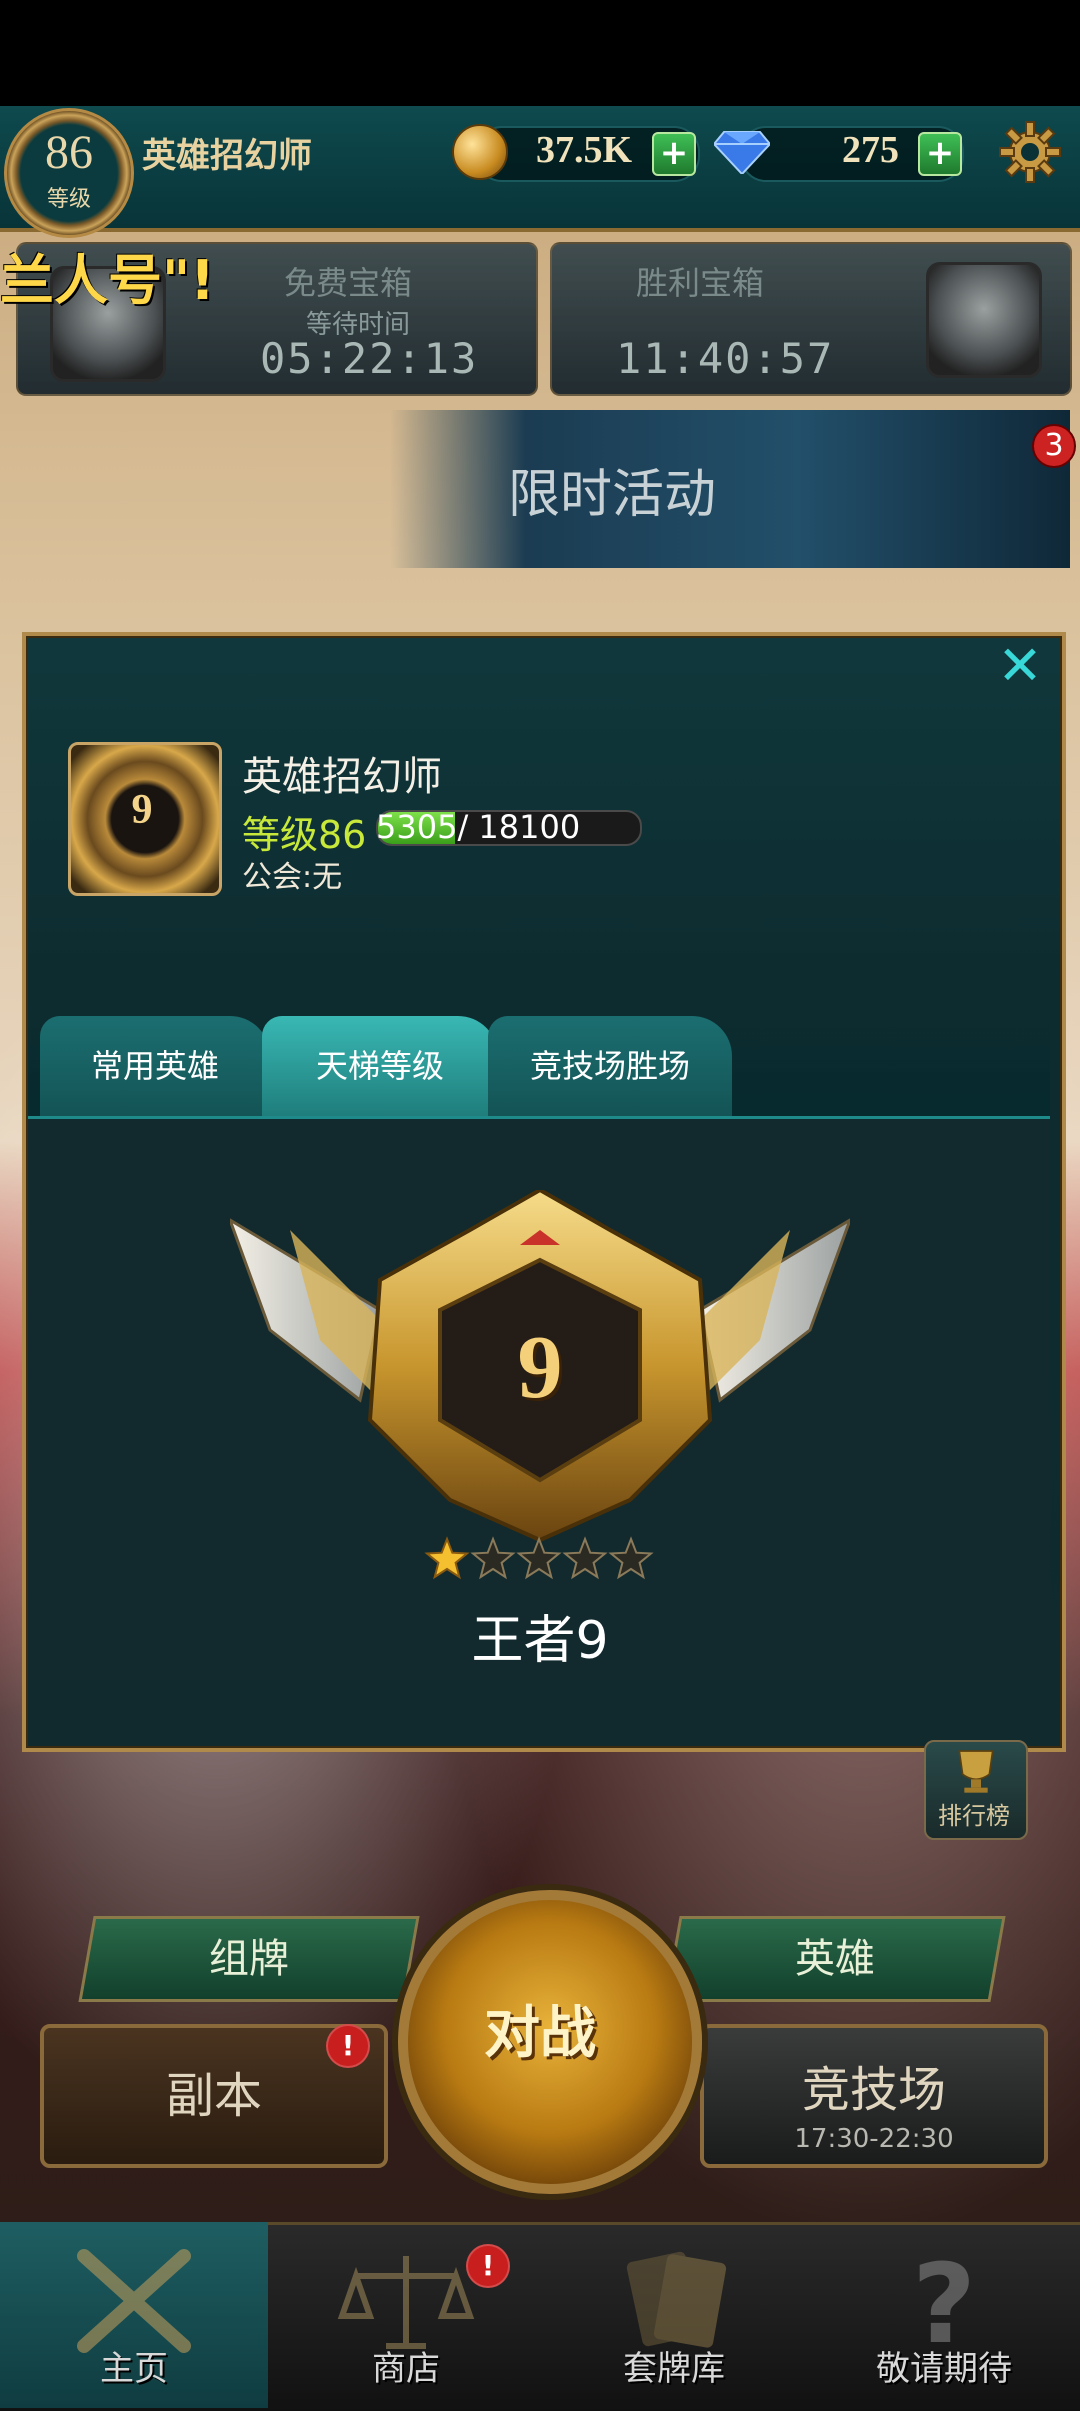  What do you see at coordinates (584, 150) in the screenshot?
I see `coin-value: 37.5K` at bounding box center [584, 150].